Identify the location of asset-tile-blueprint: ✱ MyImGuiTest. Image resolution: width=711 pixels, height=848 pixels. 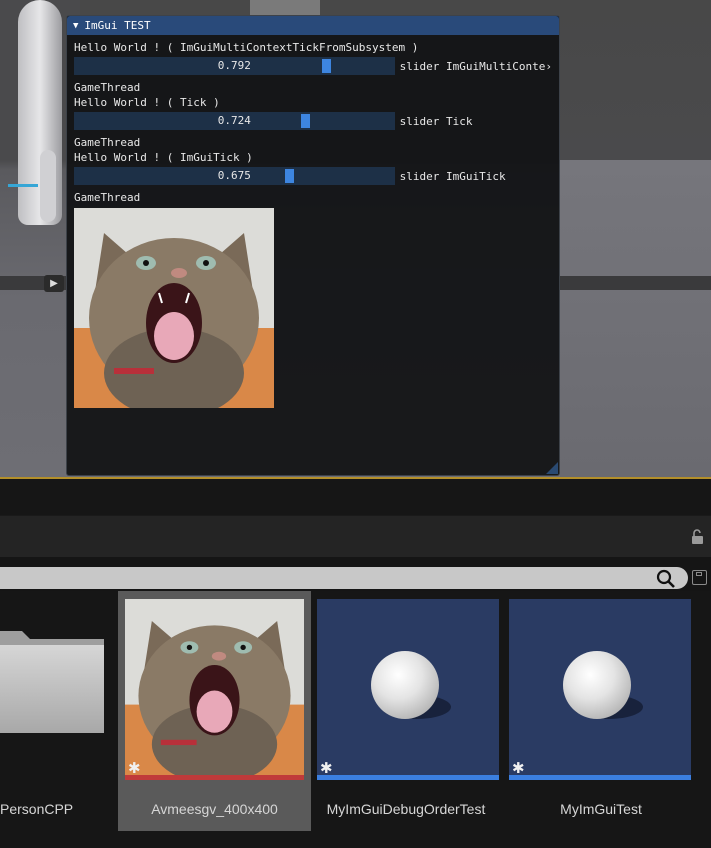
(601, 711).